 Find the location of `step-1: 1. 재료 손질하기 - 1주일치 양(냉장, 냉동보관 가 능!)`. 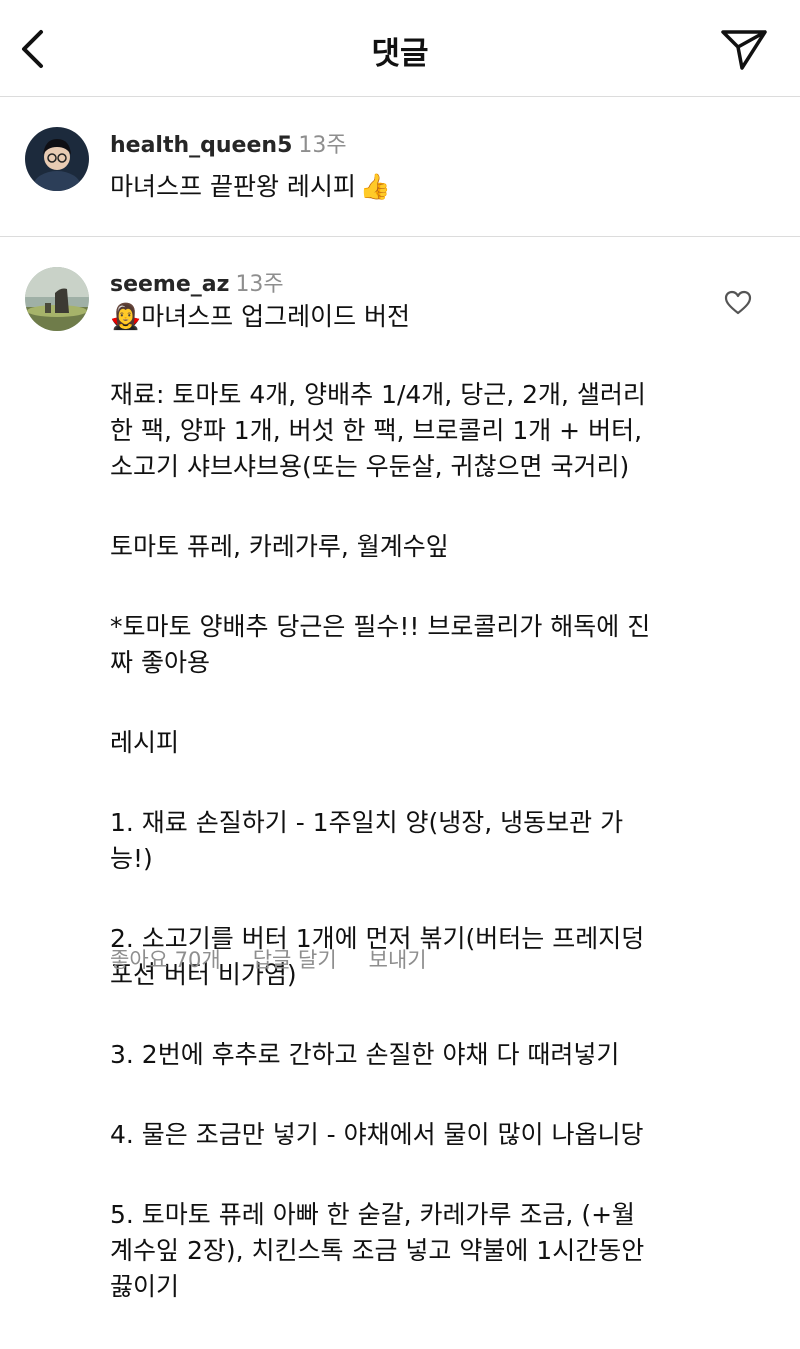

step-1: 1. 재료 손질하기 - 1주일치 양(냉장, 냉동보관 가 능!) is located at coordinates (367, 840).